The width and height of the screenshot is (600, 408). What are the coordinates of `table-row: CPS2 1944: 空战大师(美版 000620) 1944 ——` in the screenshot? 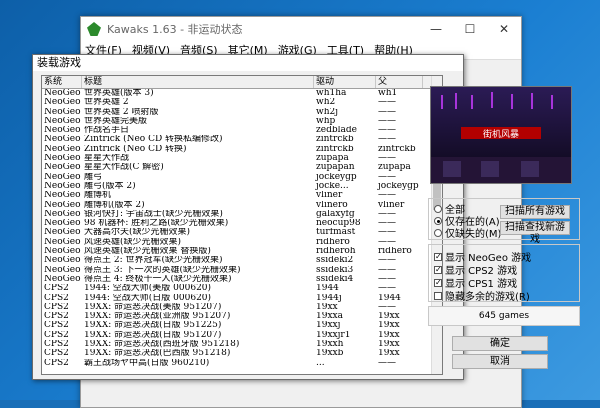 It's located at (242, 288).